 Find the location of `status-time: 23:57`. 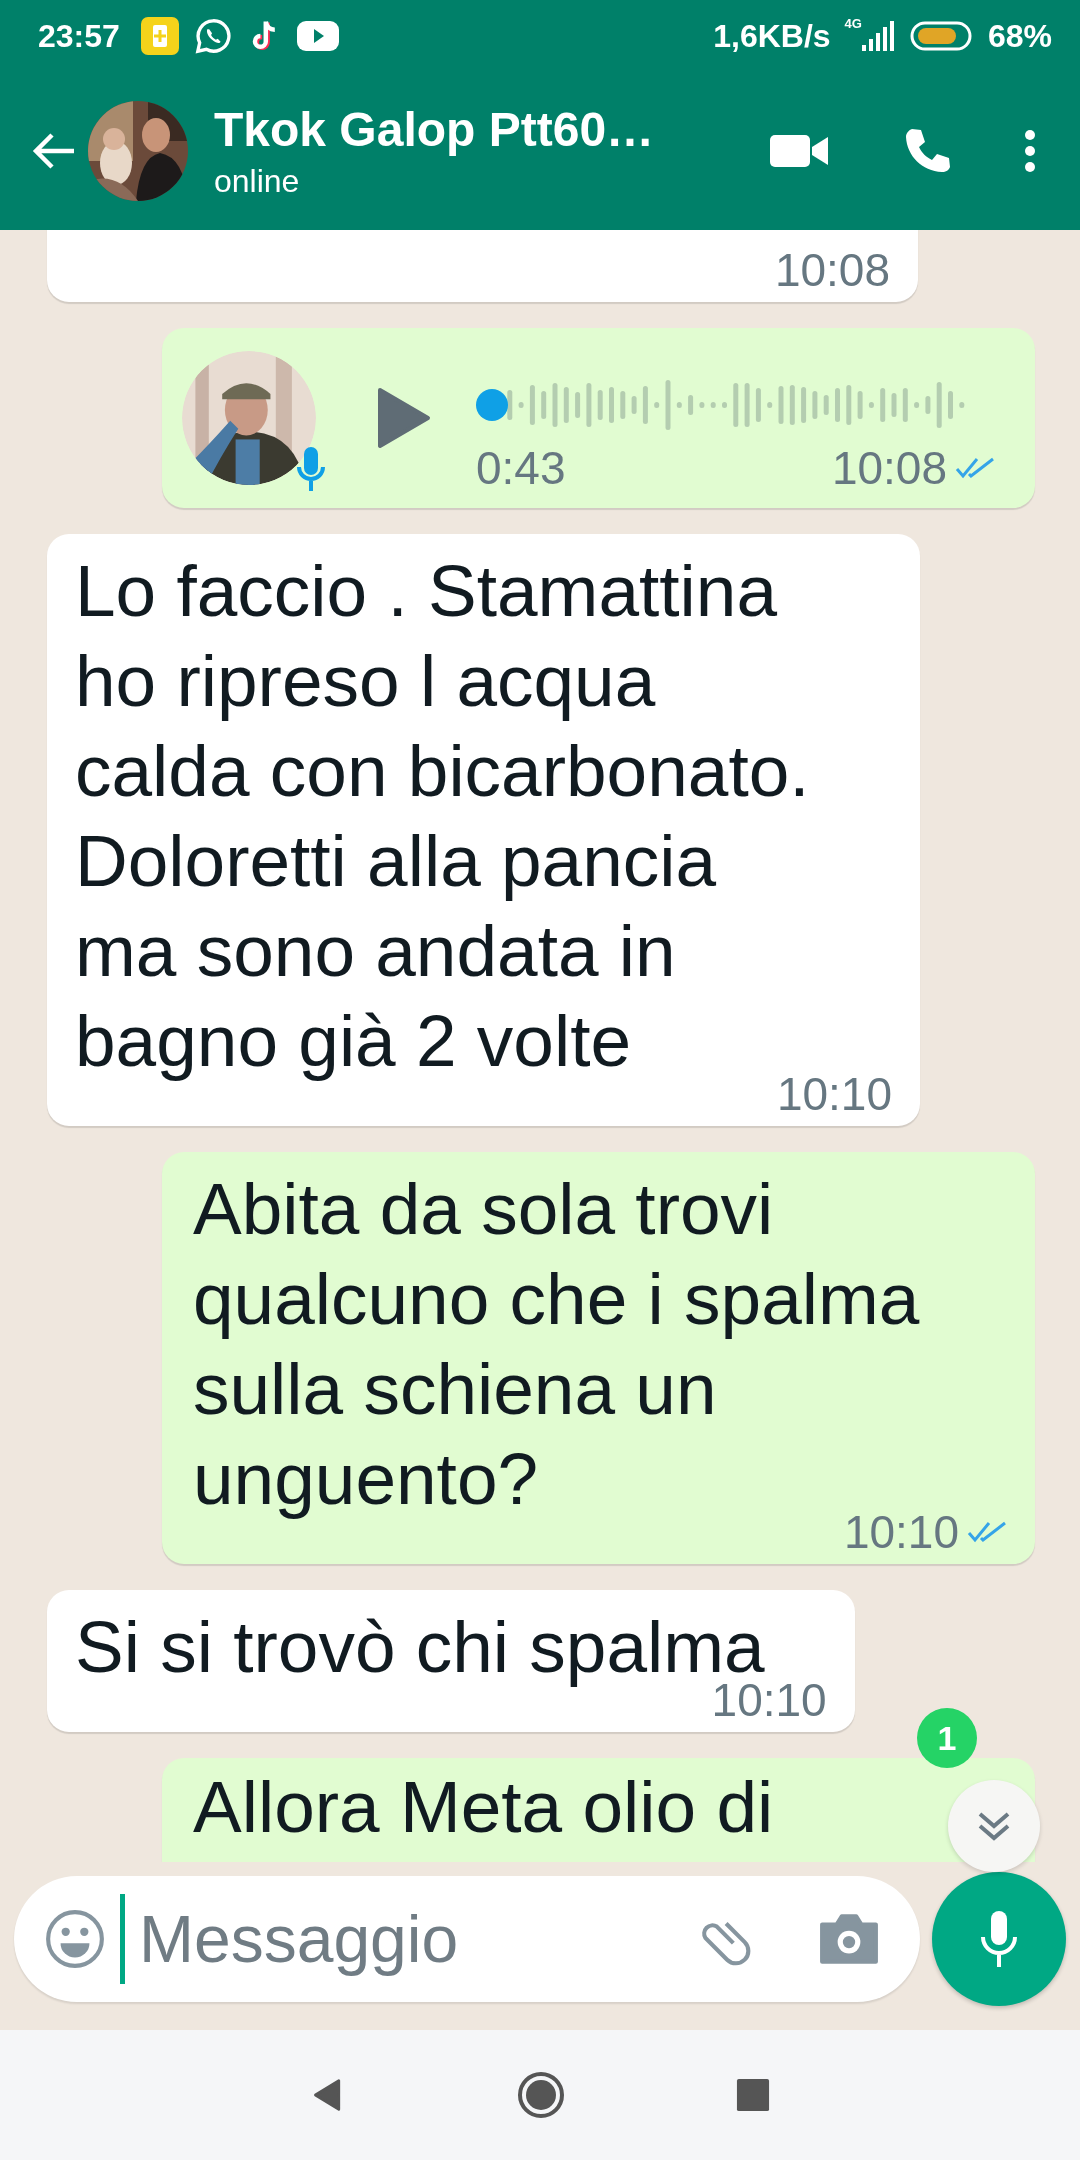

status-time: 23:57 is located at coordinates (79, 36).